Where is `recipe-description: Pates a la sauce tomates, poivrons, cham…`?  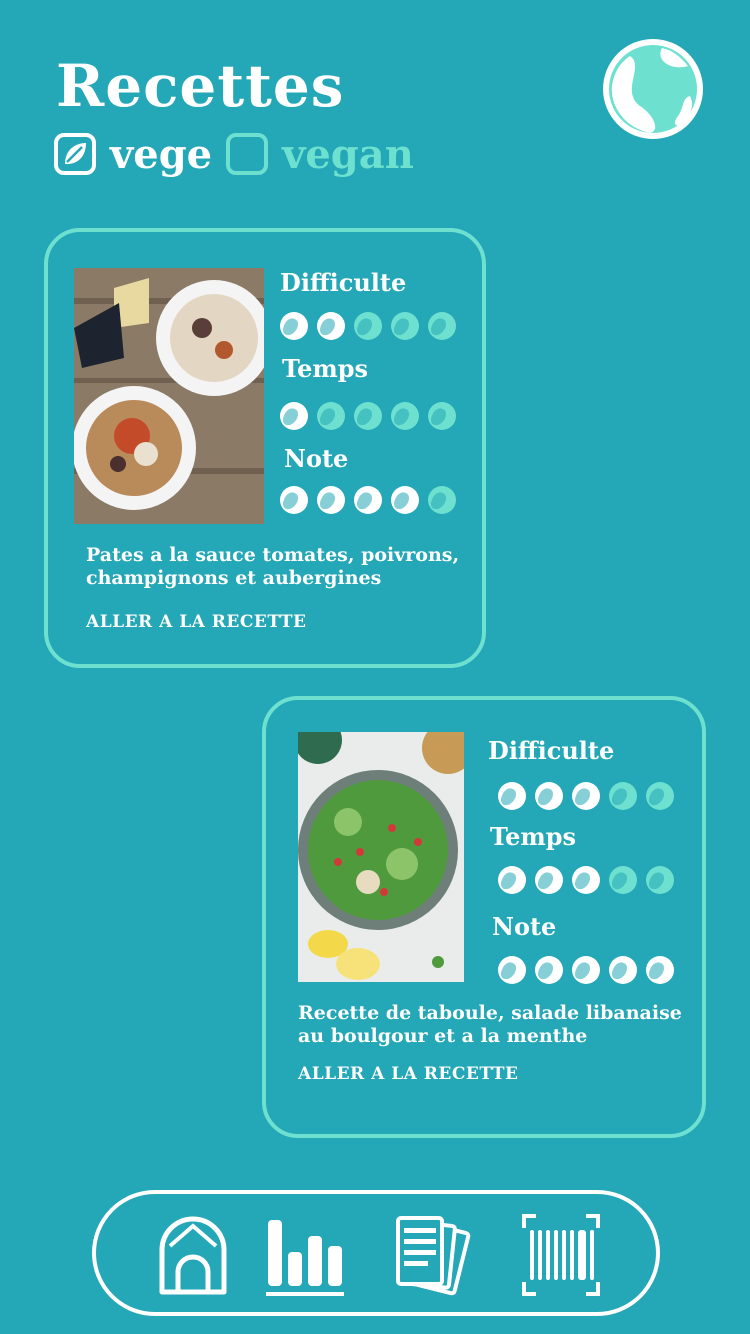 recipe-description: Pates a la sauce tomates, poivrons, cham… is located at coordinates (273, 566).